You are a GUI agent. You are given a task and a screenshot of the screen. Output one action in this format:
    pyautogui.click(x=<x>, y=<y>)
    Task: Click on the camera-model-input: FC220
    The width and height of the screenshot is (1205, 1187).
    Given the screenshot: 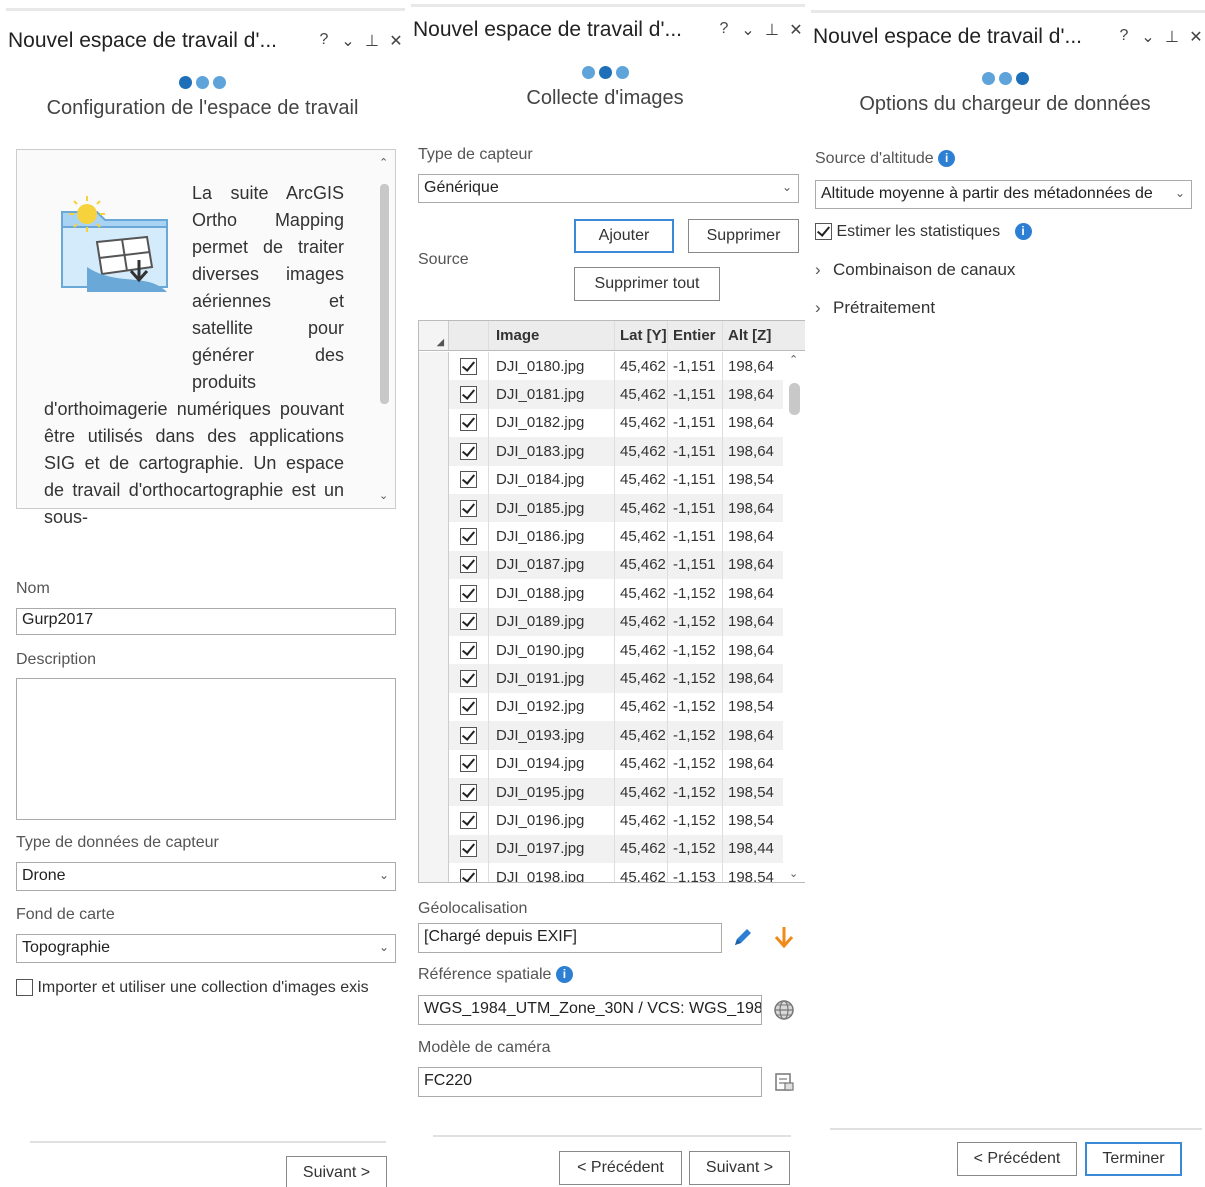 What is the action you would take?
    pyautogui.click(x=590, y=1082)
    